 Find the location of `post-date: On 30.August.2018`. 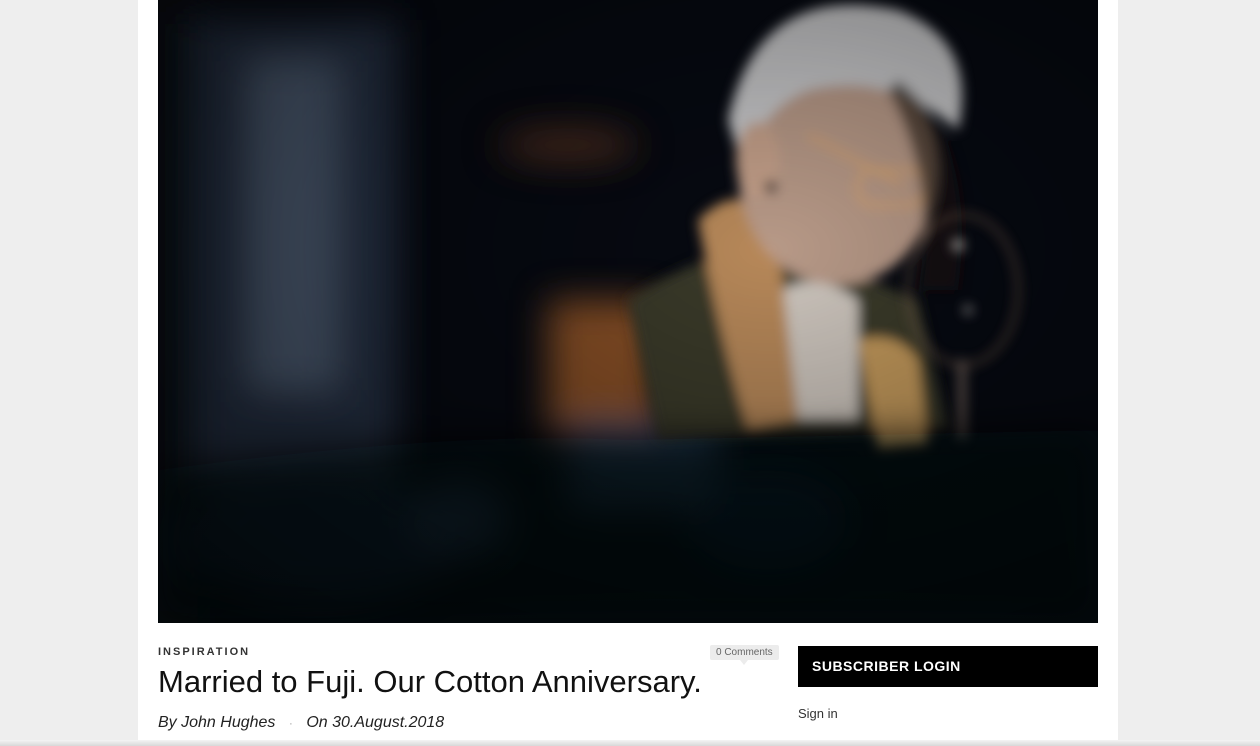

post-date: On 30.August.2018 is located at coordinates (375, 722).